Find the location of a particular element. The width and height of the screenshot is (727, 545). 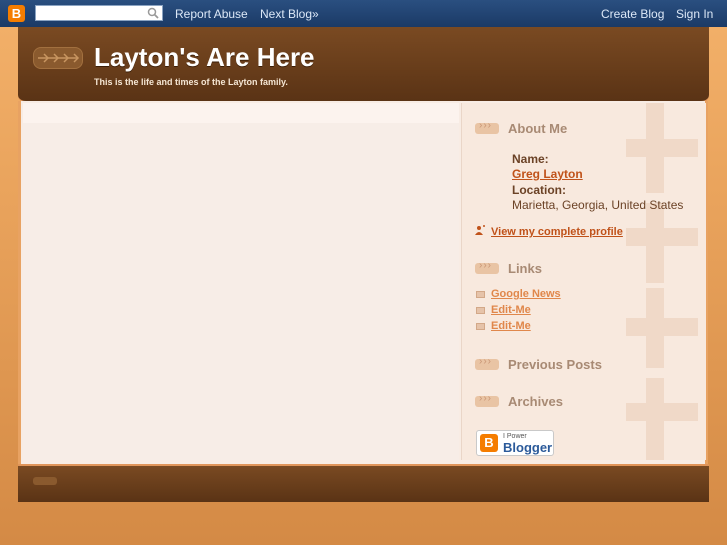

powered-by-blogger-badge: B I Power Blogger is located at coordinates (515, 443).